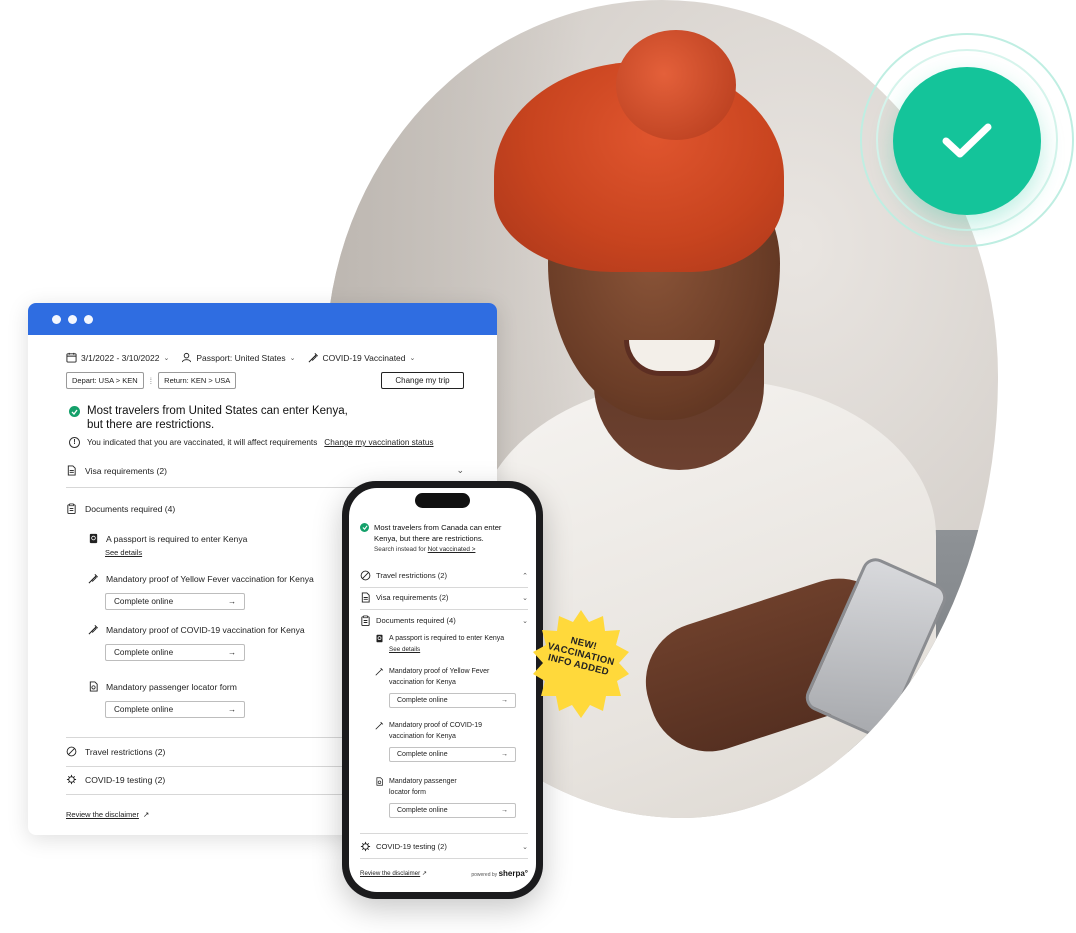 This screenshot has height=933, width=1076. I want to click on return-pill: Return: KEN > USA, so click(197, 380).